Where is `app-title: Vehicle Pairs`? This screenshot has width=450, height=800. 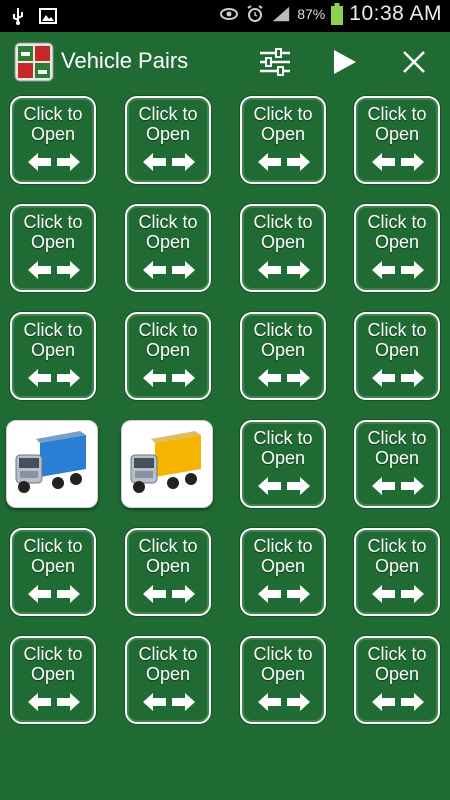 app-title: Vehicle Pairs is located at coordinates (125, 60).